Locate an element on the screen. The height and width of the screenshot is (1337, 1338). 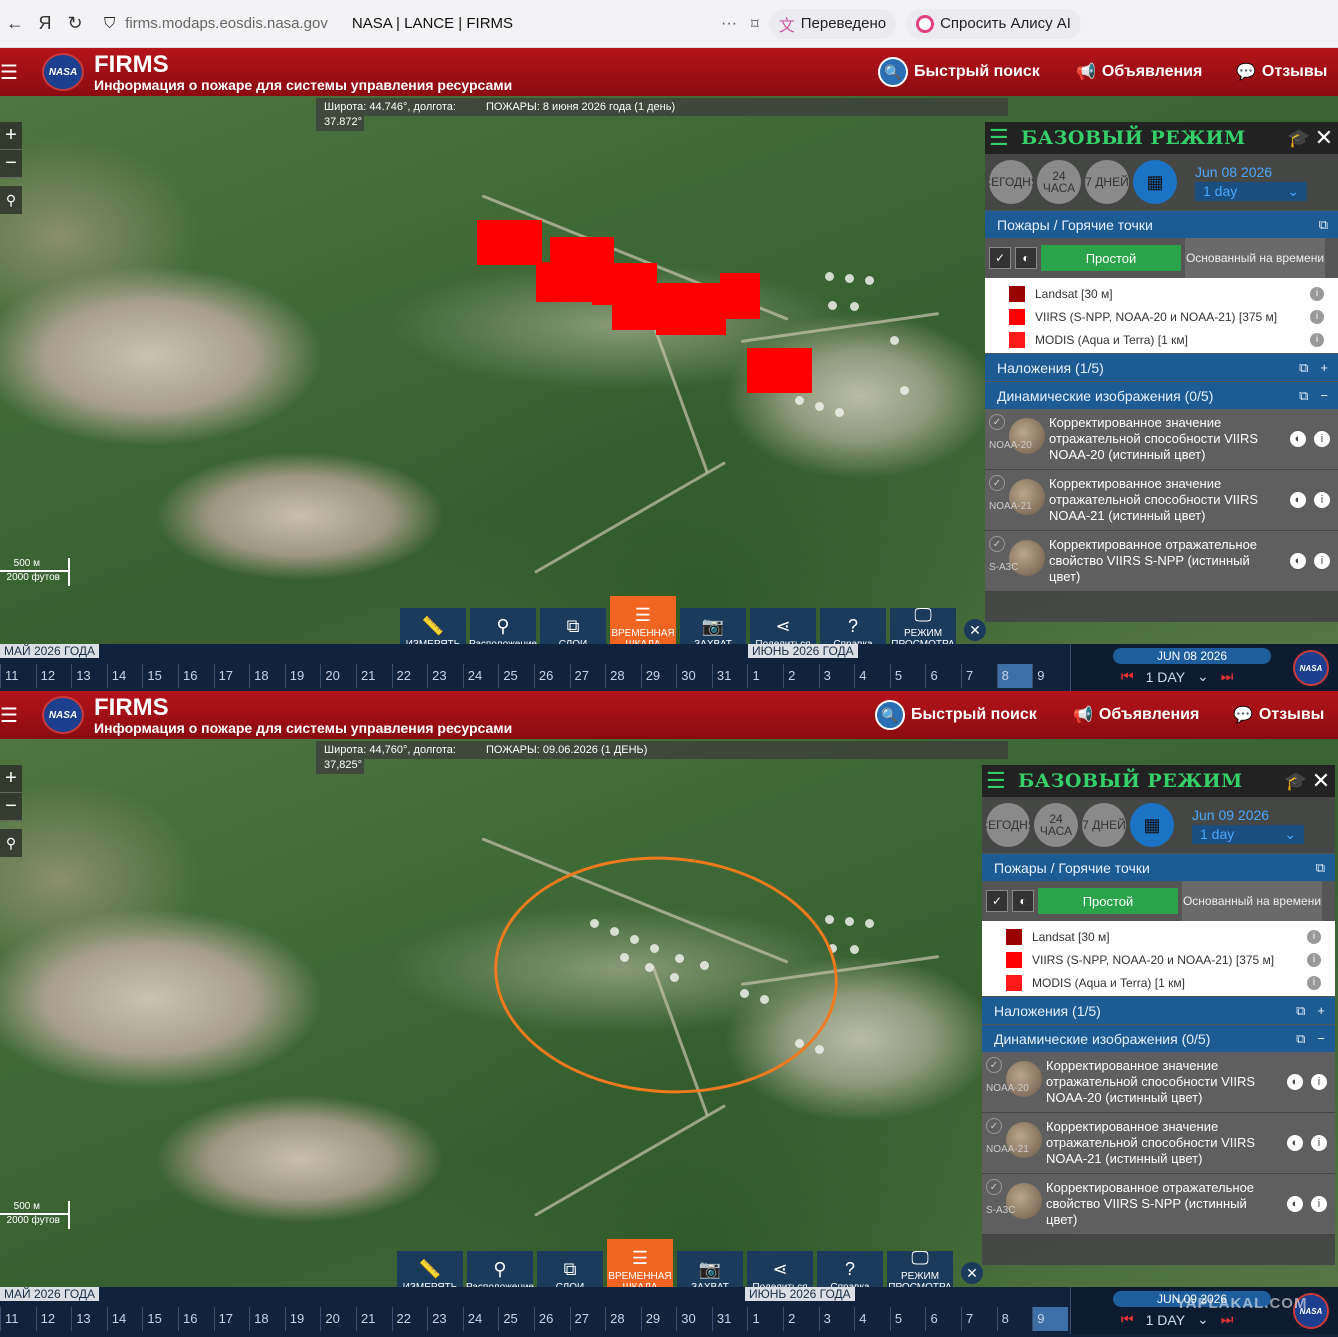
time-based-toggle: Основанный на времени is located at coordinates (1252, 901).